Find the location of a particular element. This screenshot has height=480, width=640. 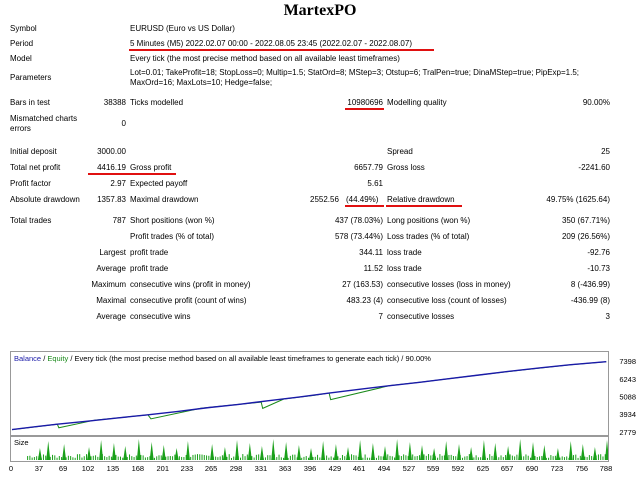

ticks-underline is located at coordinates (364, 109).